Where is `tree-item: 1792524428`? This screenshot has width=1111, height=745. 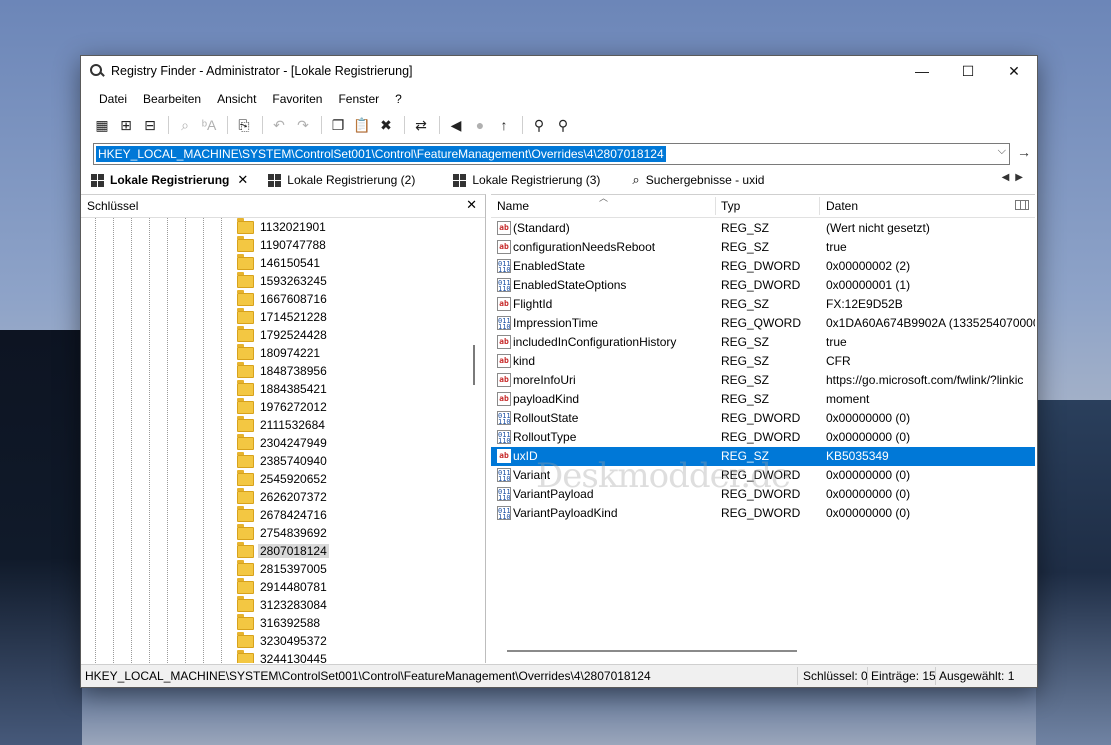 tree-item: 1792524428 is located at coordinates (283, 334).